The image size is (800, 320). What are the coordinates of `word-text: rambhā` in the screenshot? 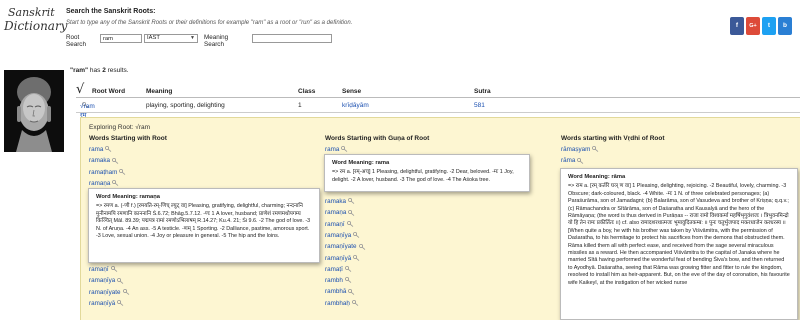 It's located at (336, 292).